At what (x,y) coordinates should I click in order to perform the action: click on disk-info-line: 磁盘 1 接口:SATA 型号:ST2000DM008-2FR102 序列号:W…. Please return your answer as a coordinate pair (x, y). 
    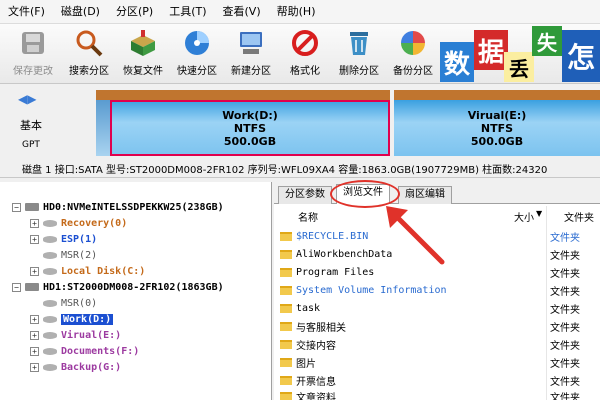
    Looking at the image, I should click on (300, 169).